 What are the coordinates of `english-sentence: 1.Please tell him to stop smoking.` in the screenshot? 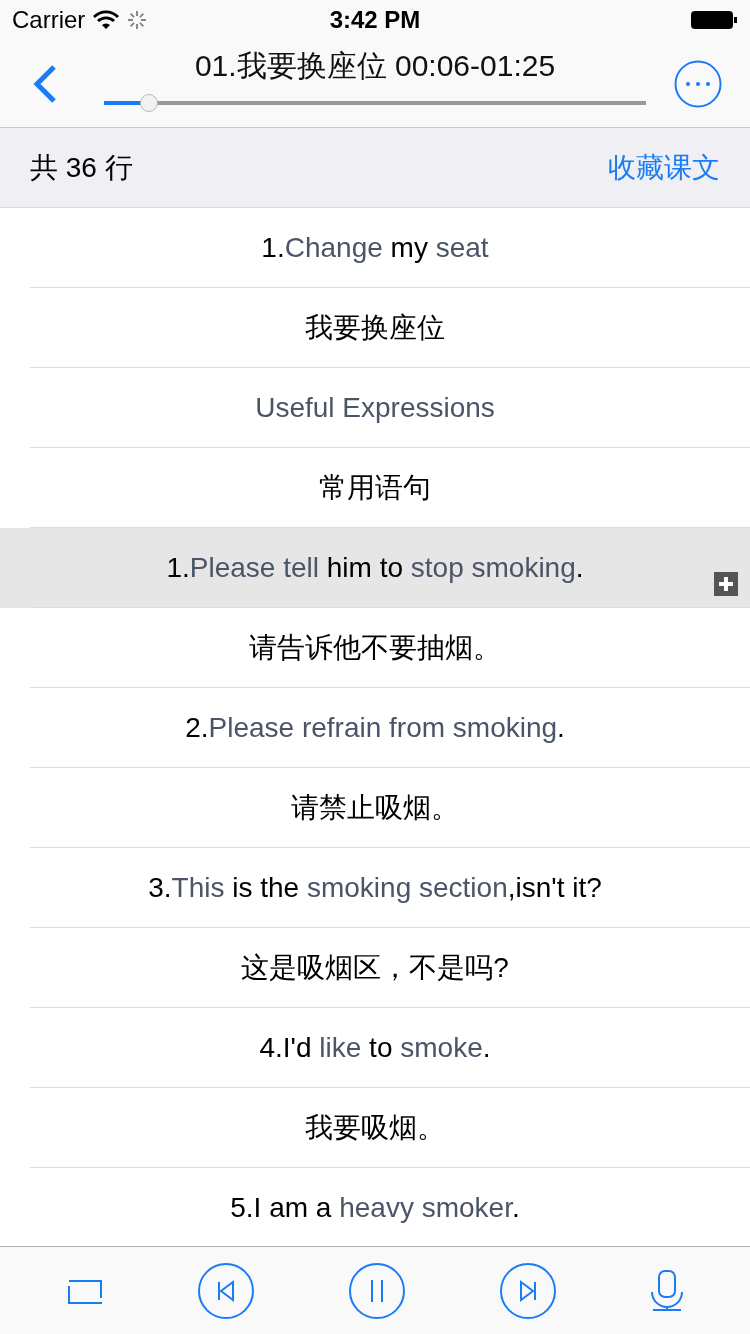 It's located at (375, 567).